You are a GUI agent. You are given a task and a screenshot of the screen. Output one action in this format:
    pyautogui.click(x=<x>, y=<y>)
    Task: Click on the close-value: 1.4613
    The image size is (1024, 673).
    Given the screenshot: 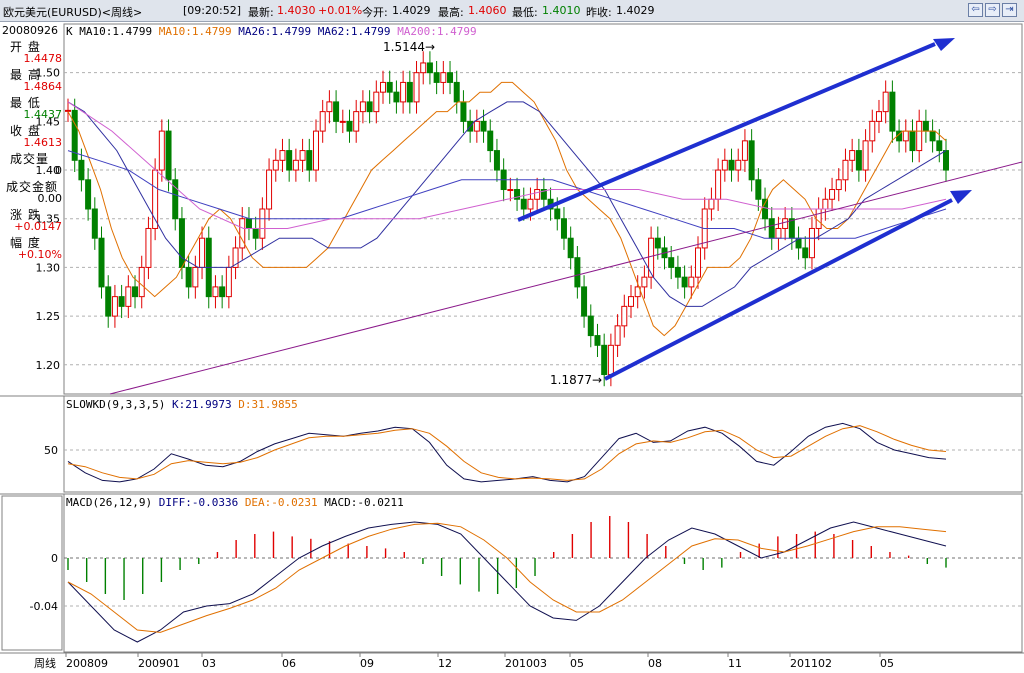 What is the action you would take?
    pyautogui.click(x=43, y=142)
    